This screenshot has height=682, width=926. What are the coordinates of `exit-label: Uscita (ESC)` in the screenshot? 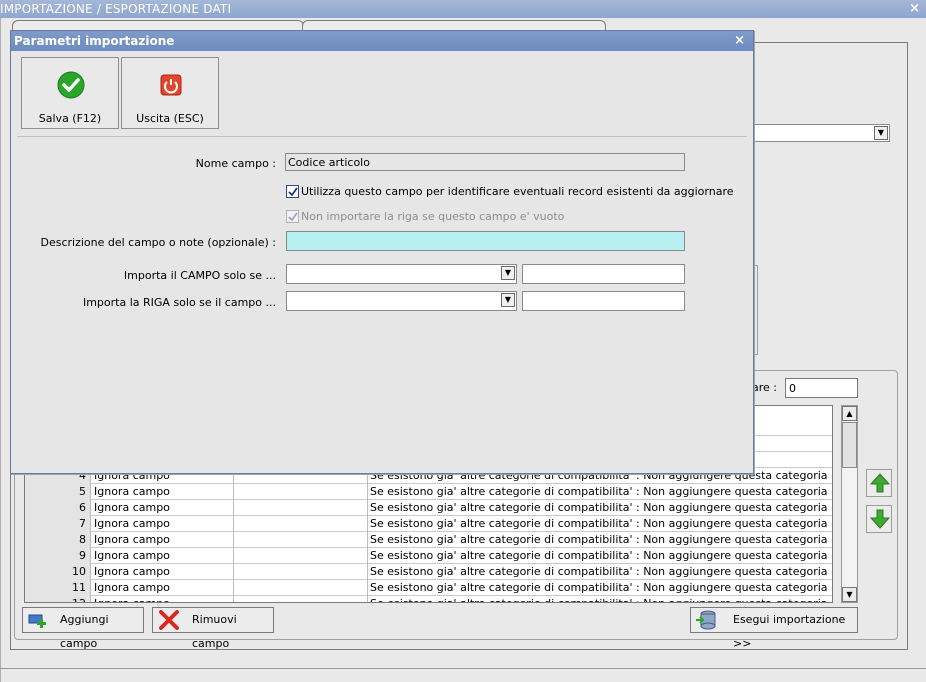 It's located at (170, 118).